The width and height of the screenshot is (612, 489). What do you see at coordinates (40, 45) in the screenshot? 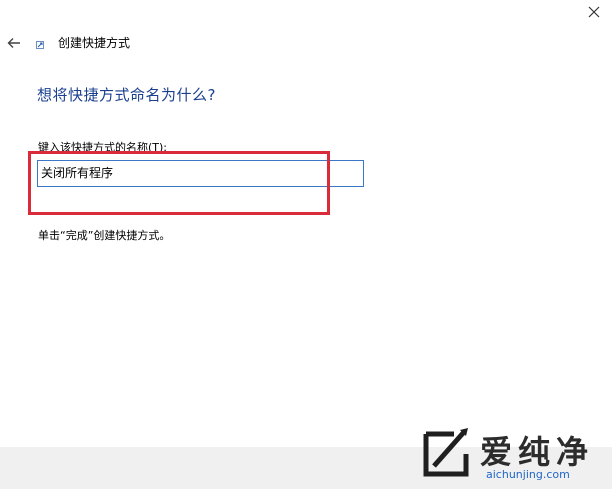
I see `shortcut-wizard-icon` at bounding box center [40, 45].